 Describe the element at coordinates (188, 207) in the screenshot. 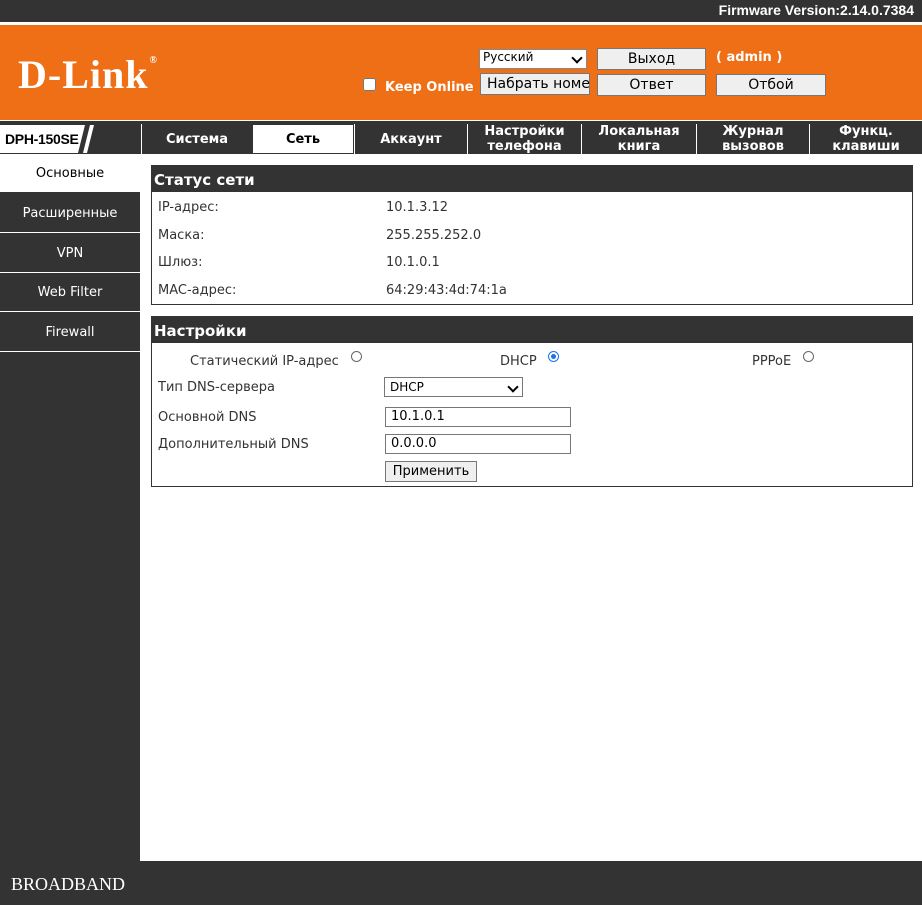

I see `ip-address-label: IP-адрес:` at that location.